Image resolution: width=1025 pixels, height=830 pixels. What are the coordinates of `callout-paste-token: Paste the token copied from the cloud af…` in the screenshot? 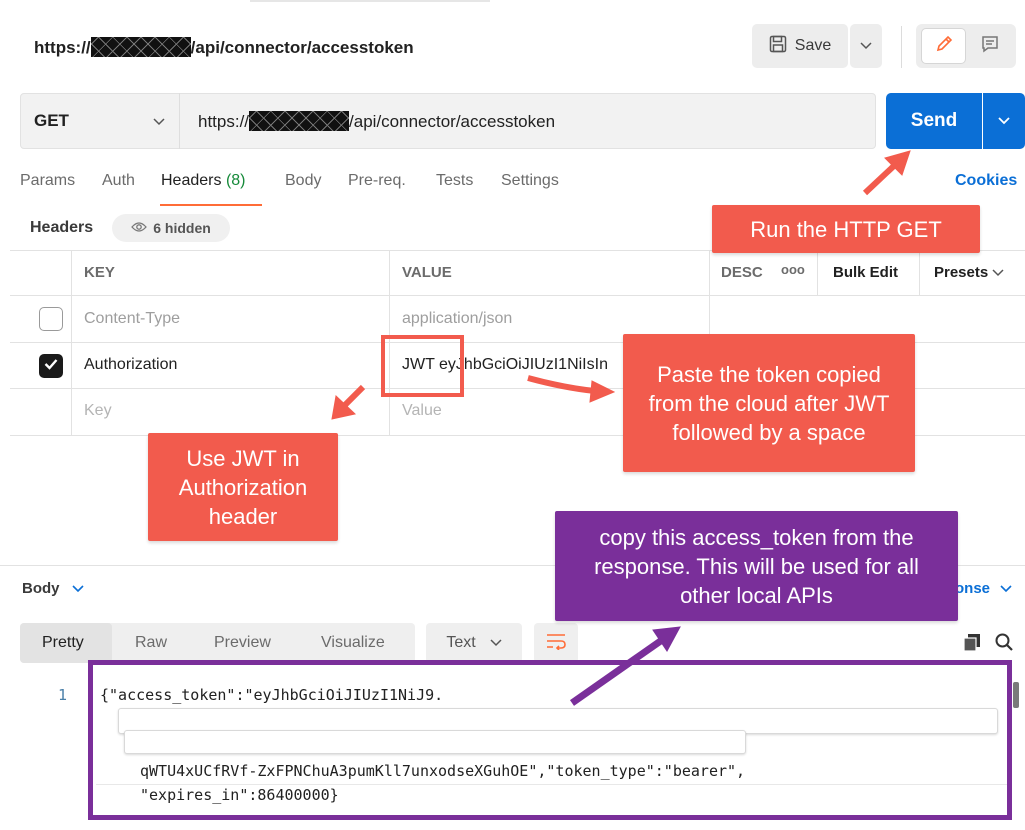 It's located at (769, 403).